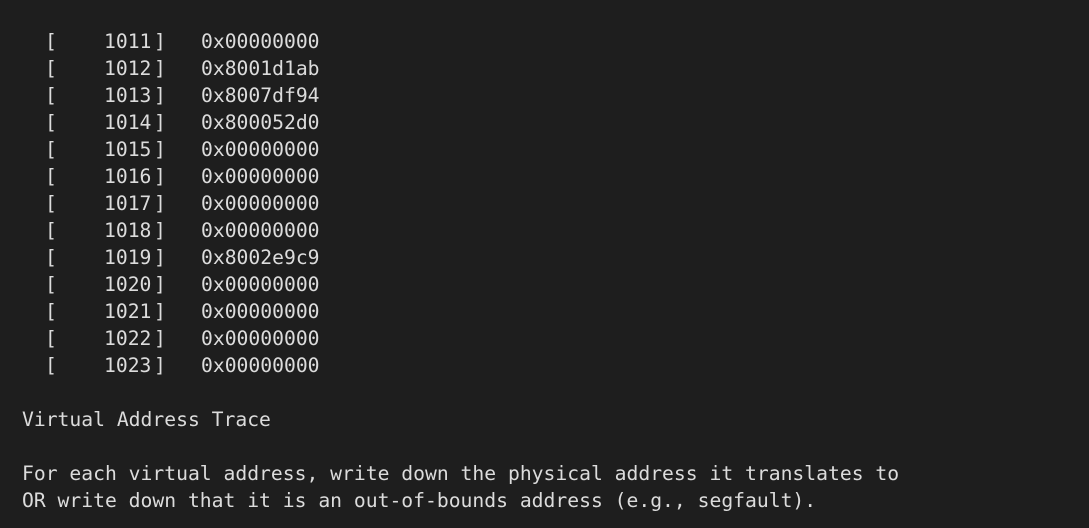 The width and height of the screenshot is (1089, 528). Describe the element at coordinates (128, 311) in the screenshot. I see `row-index: 1021` at that location.